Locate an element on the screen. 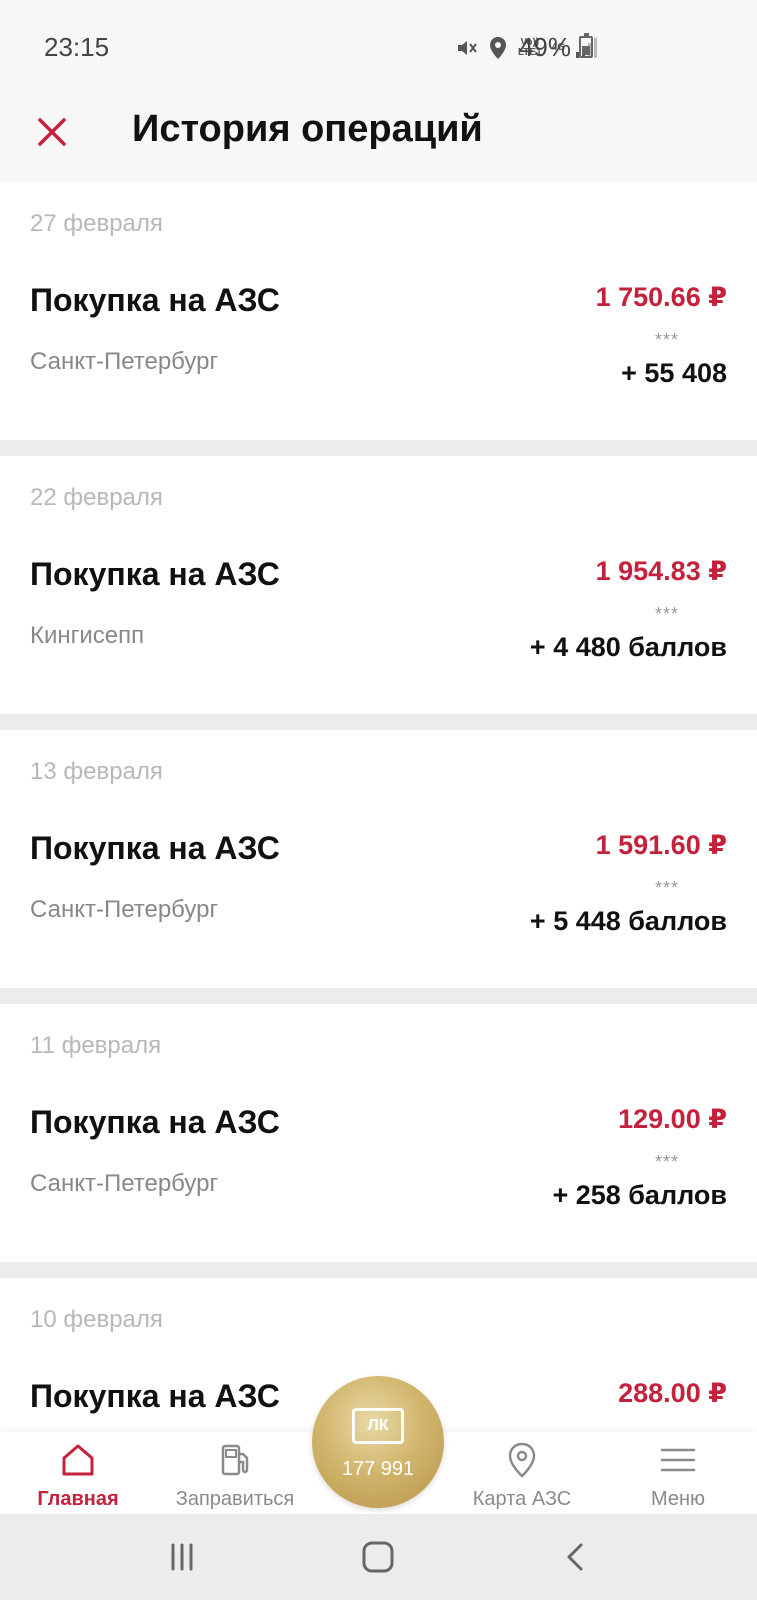  close-button is located at coordinates (52, 132).